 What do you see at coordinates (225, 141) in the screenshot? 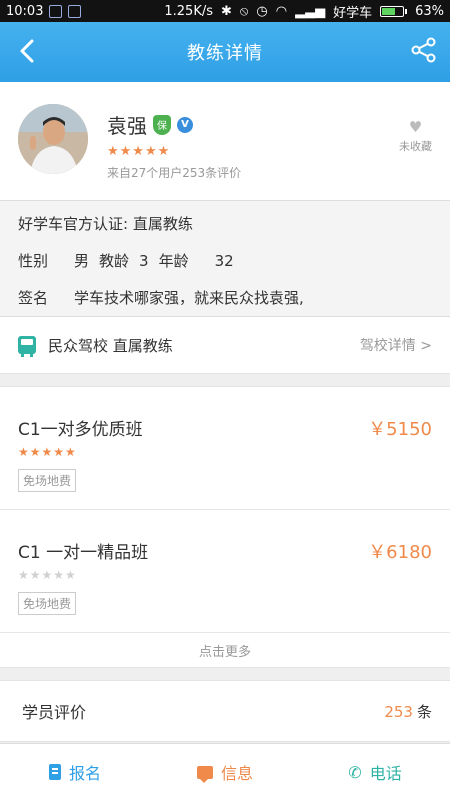
I see `coach-profile: 袁强 保 V ★★★★★ 来自27个用户253条评价 ♥ 未收藏` at bounding box center [225, 141].